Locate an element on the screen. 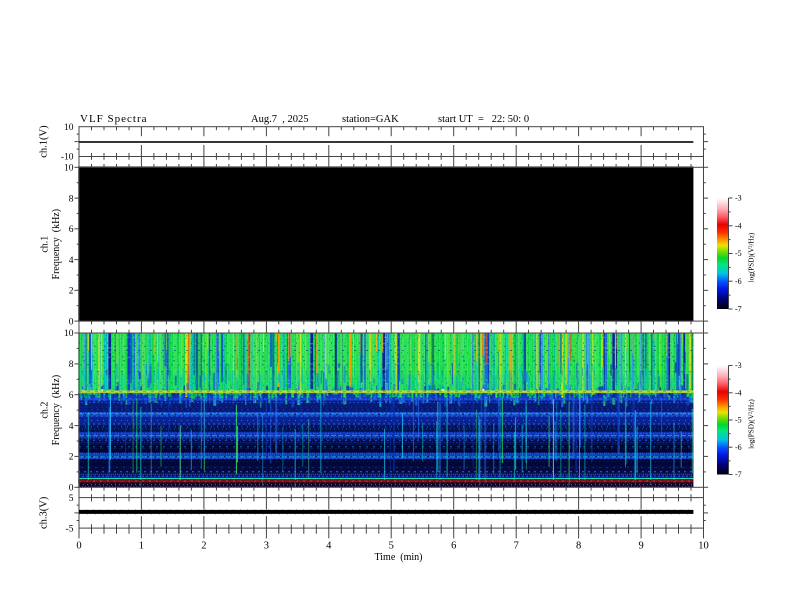 Image resolution: width=792 pixels, height=612 pixels. svg-text: ch.1 is located at coordinates (45, 244).